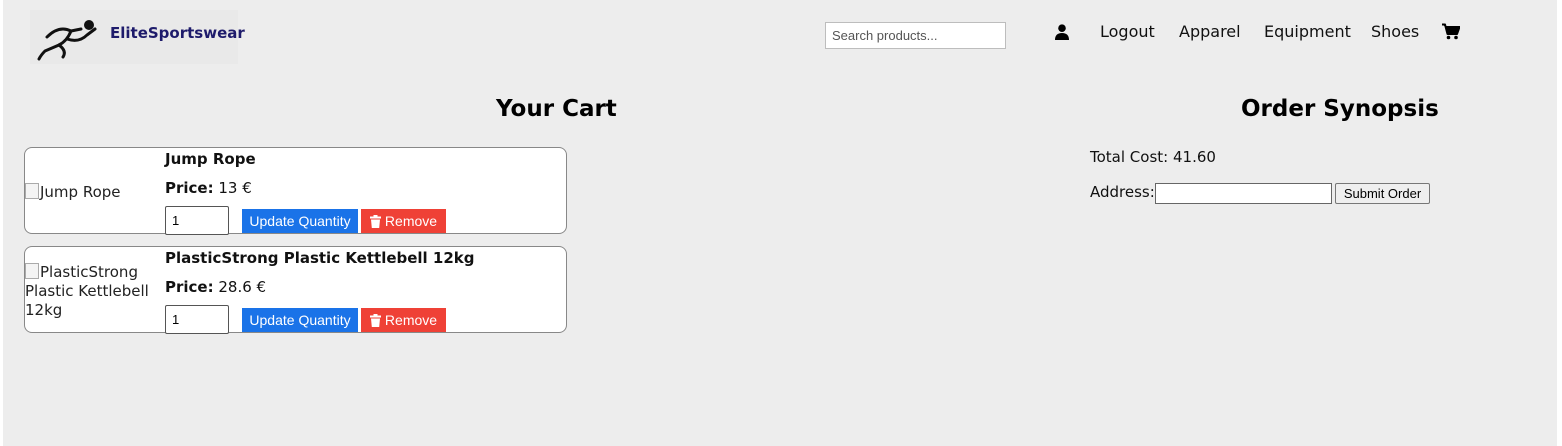 The height and width of the screenshot is (446, 1562). I want to click on total-cost: Total Cost: 41.60, so click(1153, 157).